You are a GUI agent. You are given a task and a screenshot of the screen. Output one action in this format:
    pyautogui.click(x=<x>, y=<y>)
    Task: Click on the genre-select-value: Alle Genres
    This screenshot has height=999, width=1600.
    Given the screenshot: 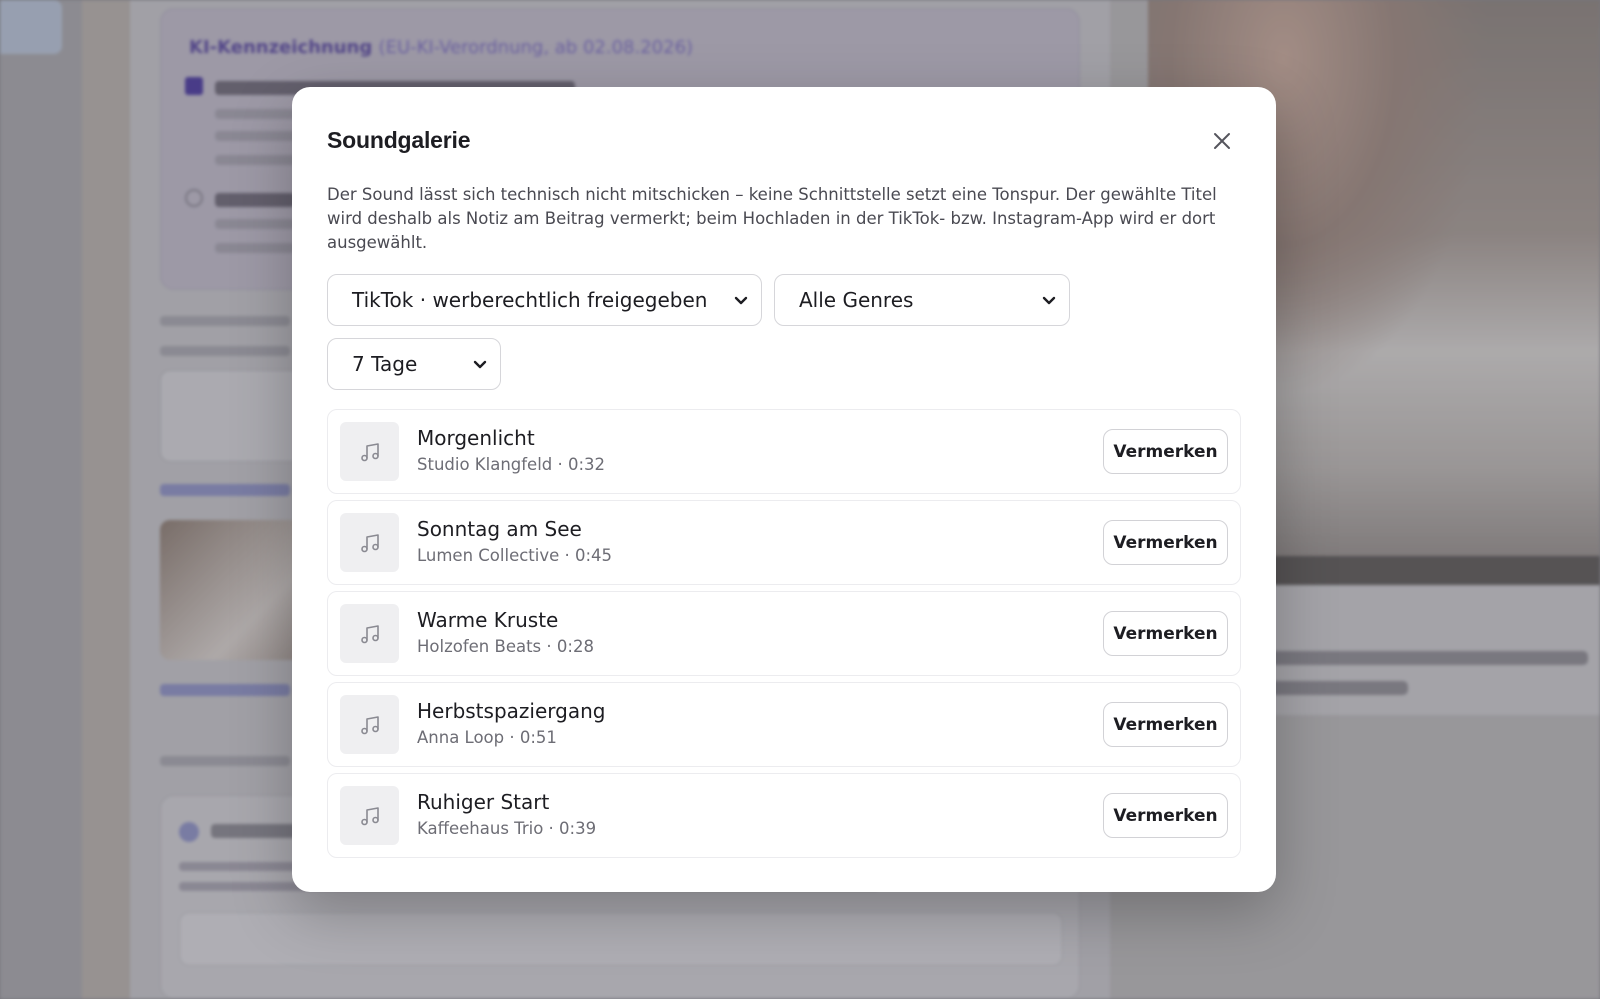 What is the action you would take?
    pyautogui.click(x=856, y=300)
    